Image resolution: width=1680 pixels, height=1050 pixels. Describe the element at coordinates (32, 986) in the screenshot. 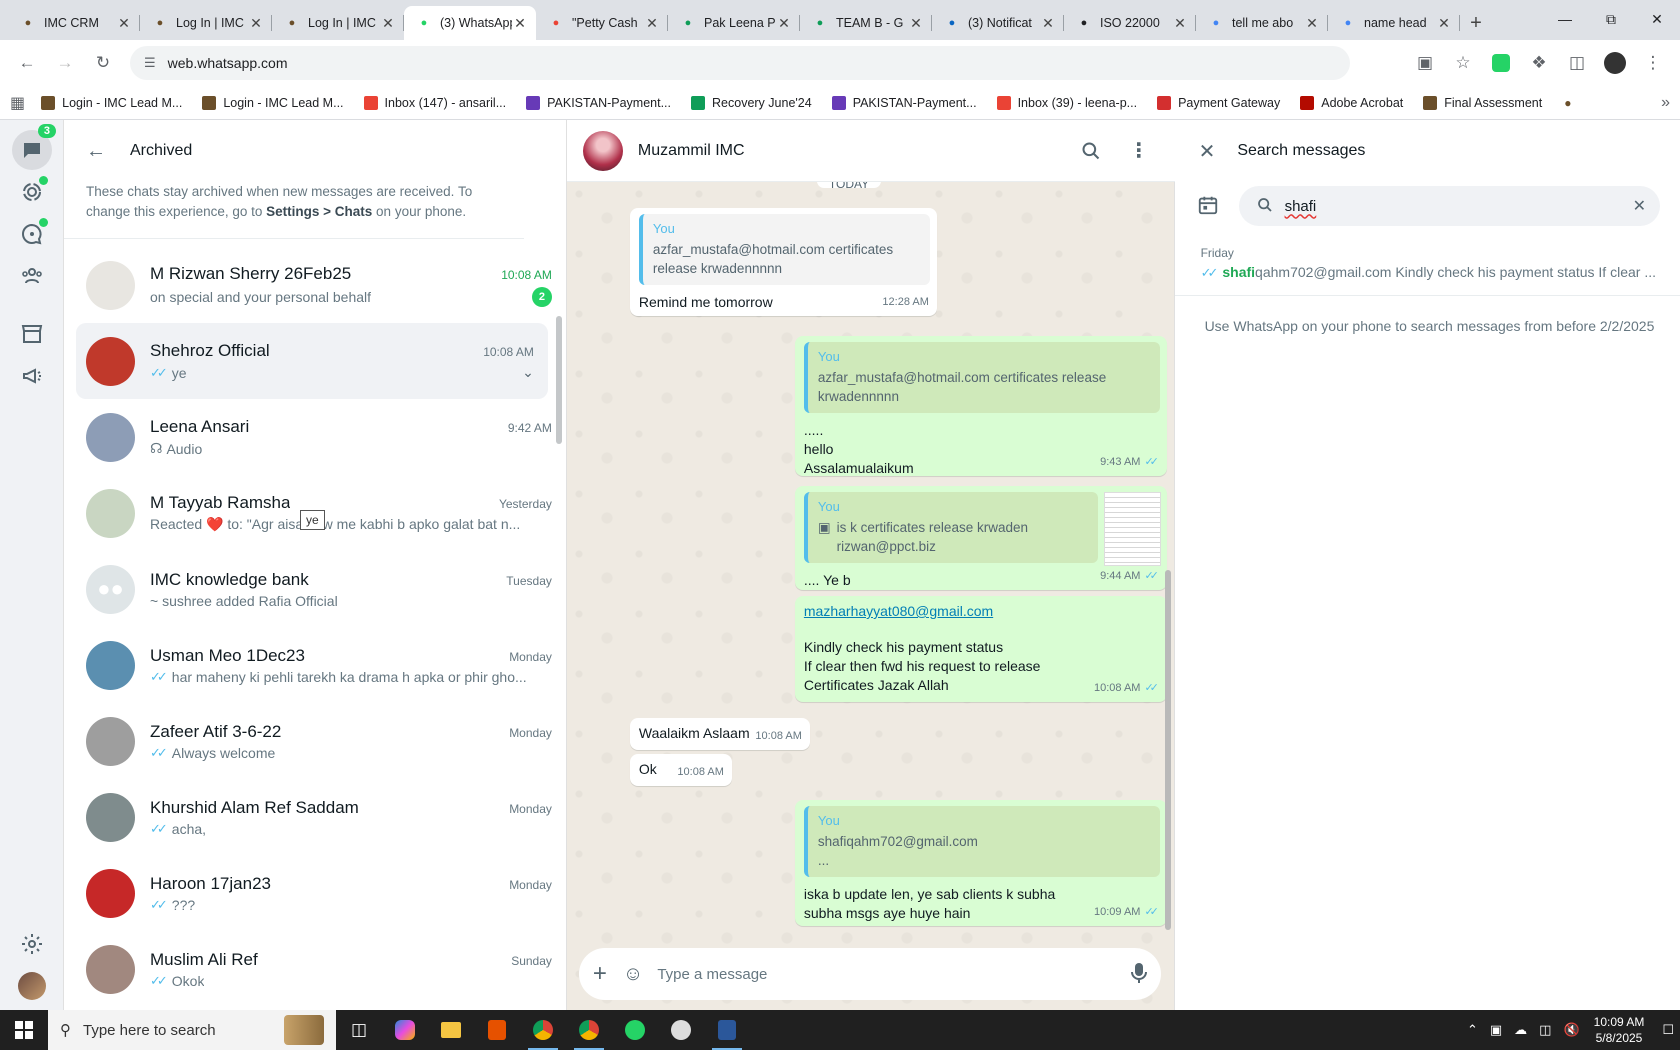

I see `profile-avatar` at that location.